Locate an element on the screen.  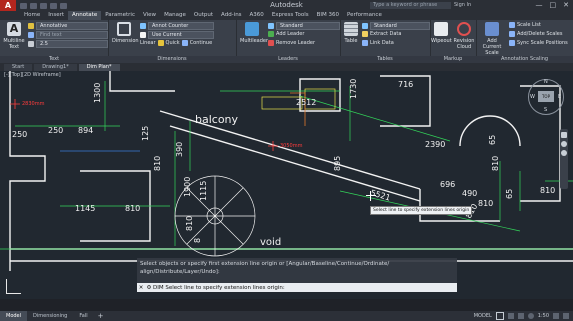
new-icon is located at coordinates (23, 5).